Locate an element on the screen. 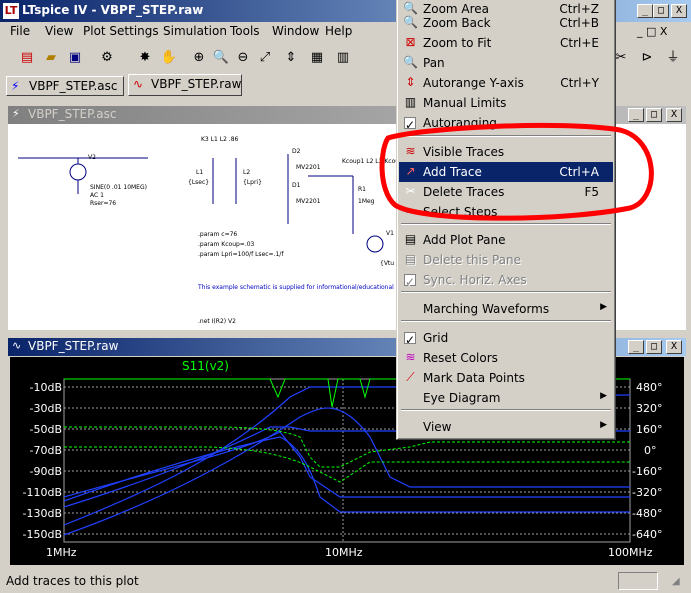 This screenshot has width=691, height=593. plot-maximize-button: □ is located at coordinates (654, 347).